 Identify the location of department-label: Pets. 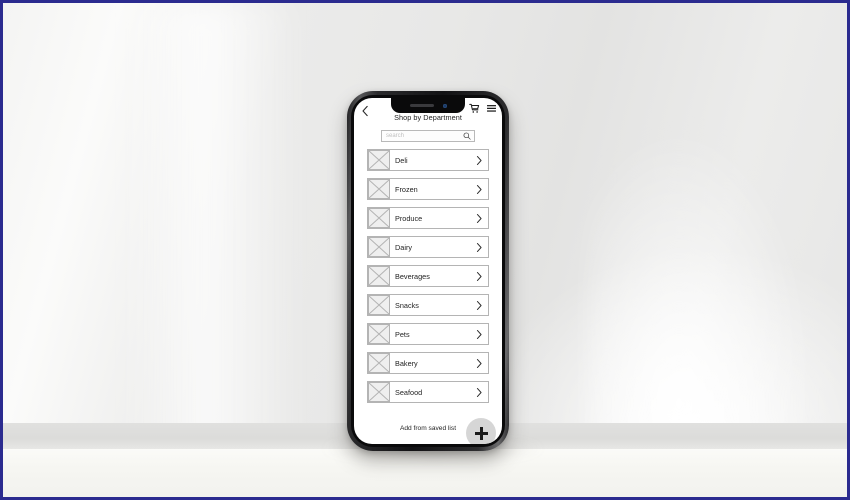
(402, 334).